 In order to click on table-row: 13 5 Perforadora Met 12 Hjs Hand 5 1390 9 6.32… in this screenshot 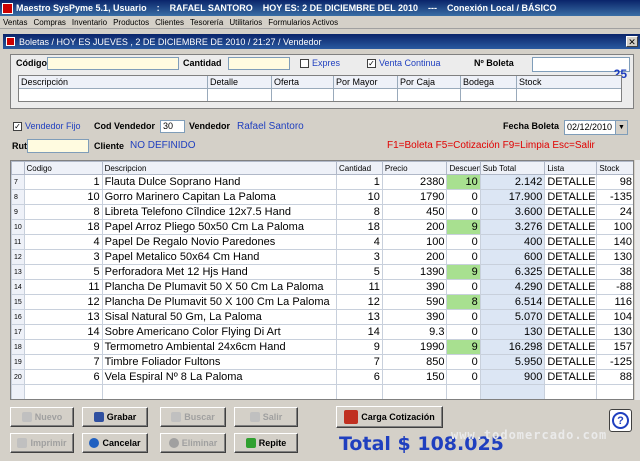, I will do `click(322, 272)`.